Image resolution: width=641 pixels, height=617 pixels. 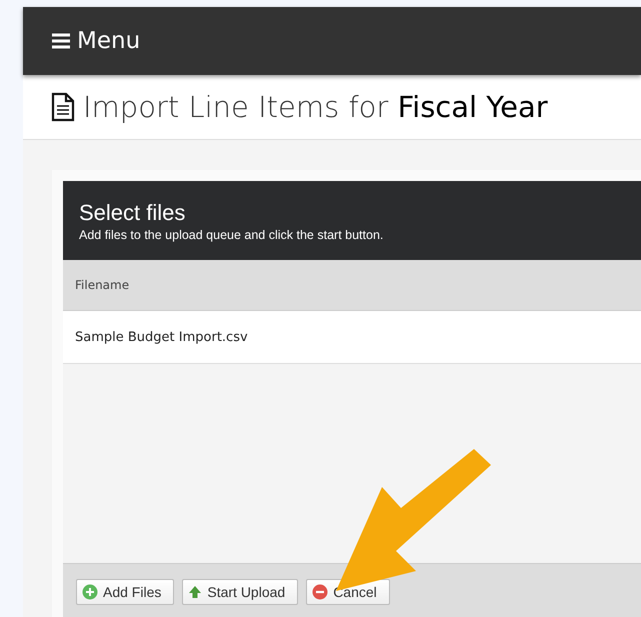 I want to click on up-arrow-icon, so click(x=195, y=591).